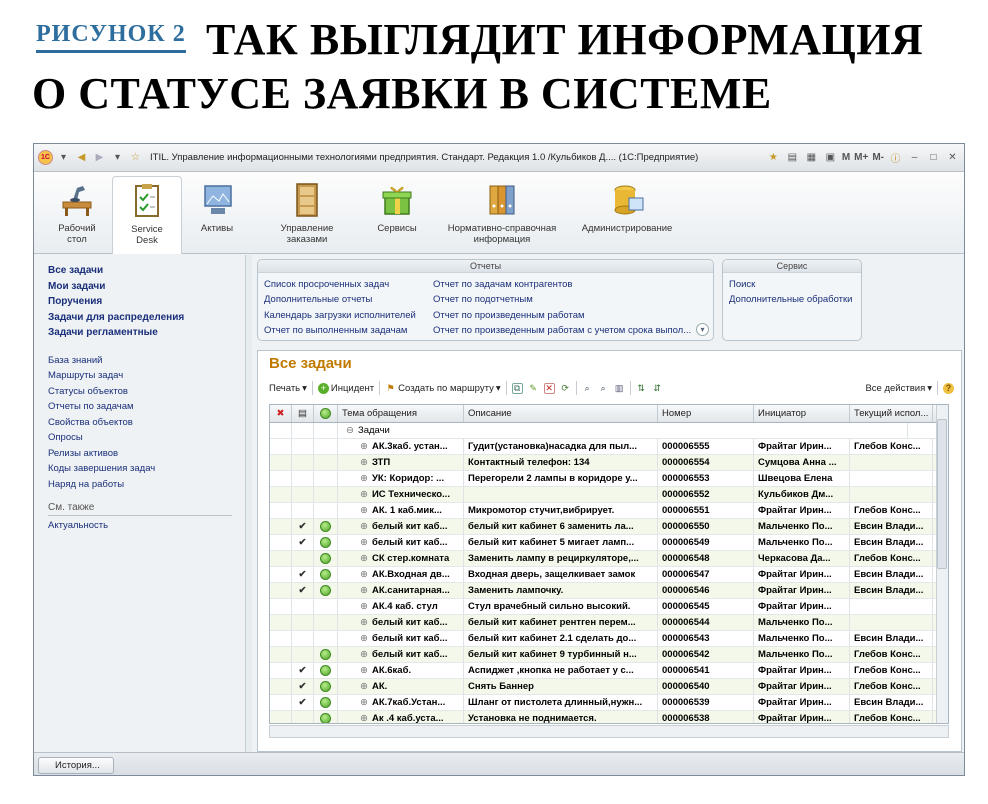 This screenshot has height=804, width=988. Describe the element at coordinates (401, 413) in the screenshot. I see `column-topic: Тема обращения` at that location.